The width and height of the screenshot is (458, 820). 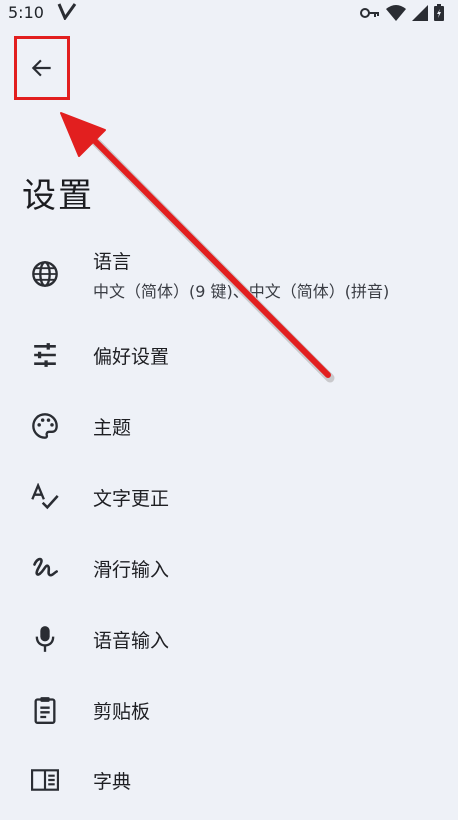 I want to click on status-time: 5:10, so click(x=26, y=12).